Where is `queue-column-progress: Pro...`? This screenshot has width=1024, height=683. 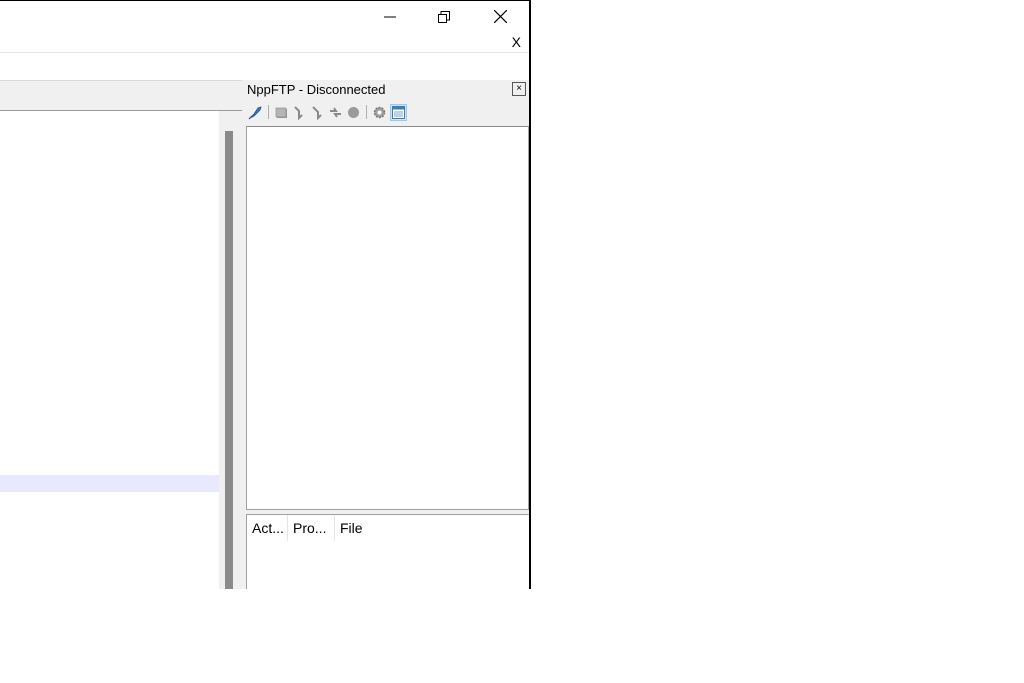
queue-column-progress: Pro... is located at coordinates (311, 528).